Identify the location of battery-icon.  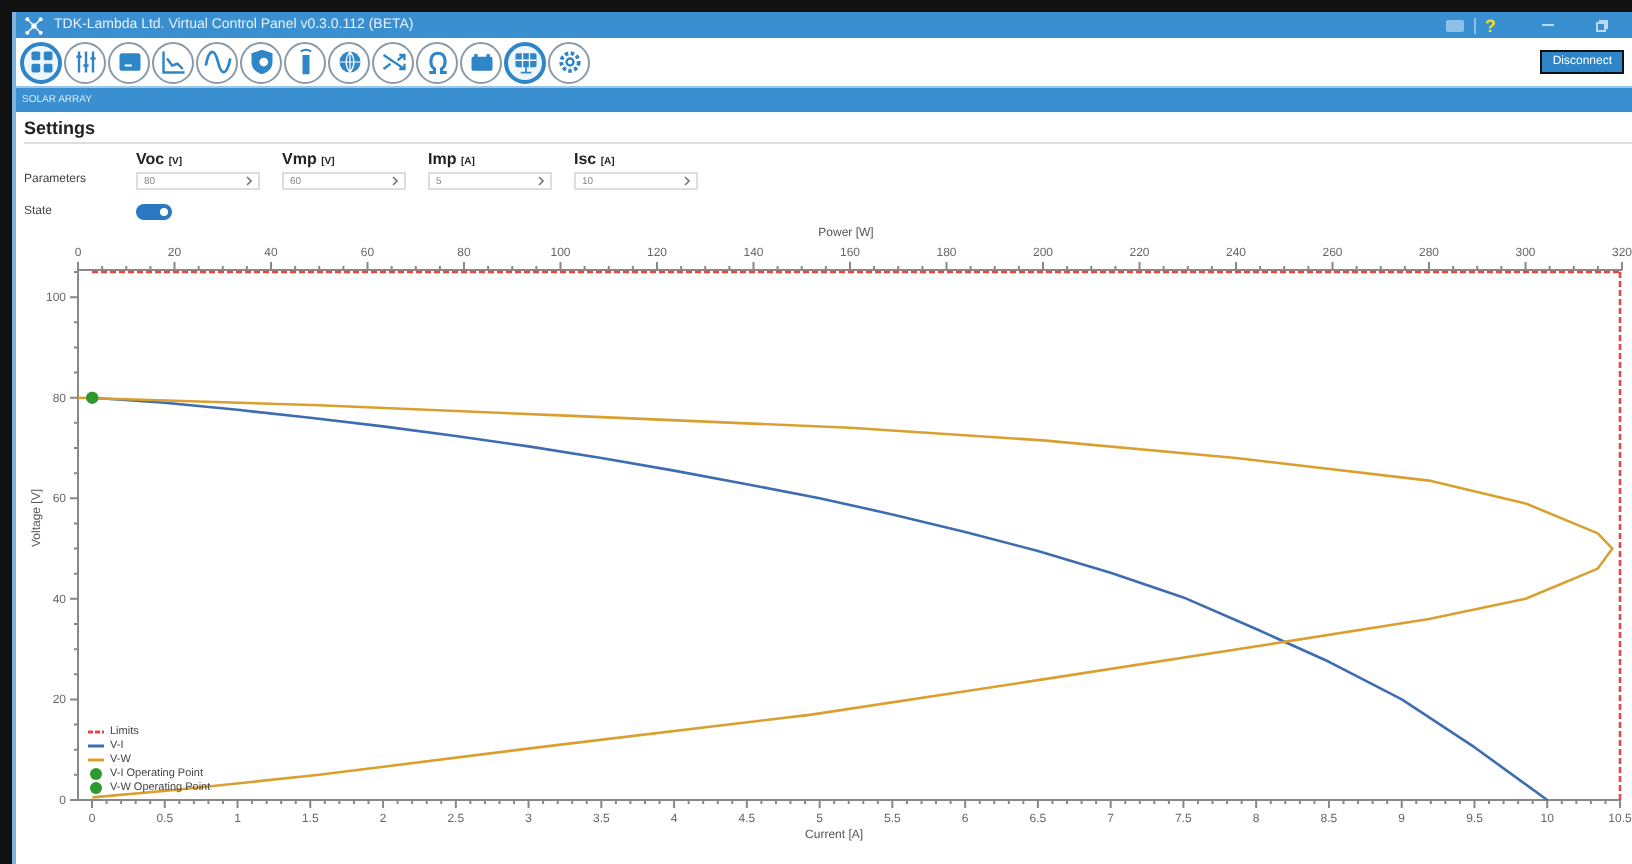
(481, 62).